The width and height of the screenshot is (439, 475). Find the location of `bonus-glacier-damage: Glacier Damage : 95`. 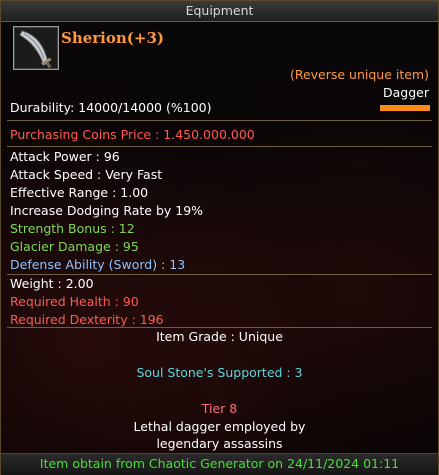

bonus-glacier-damage: Glacier Damage : 95 is located at coordinates (74, 246).